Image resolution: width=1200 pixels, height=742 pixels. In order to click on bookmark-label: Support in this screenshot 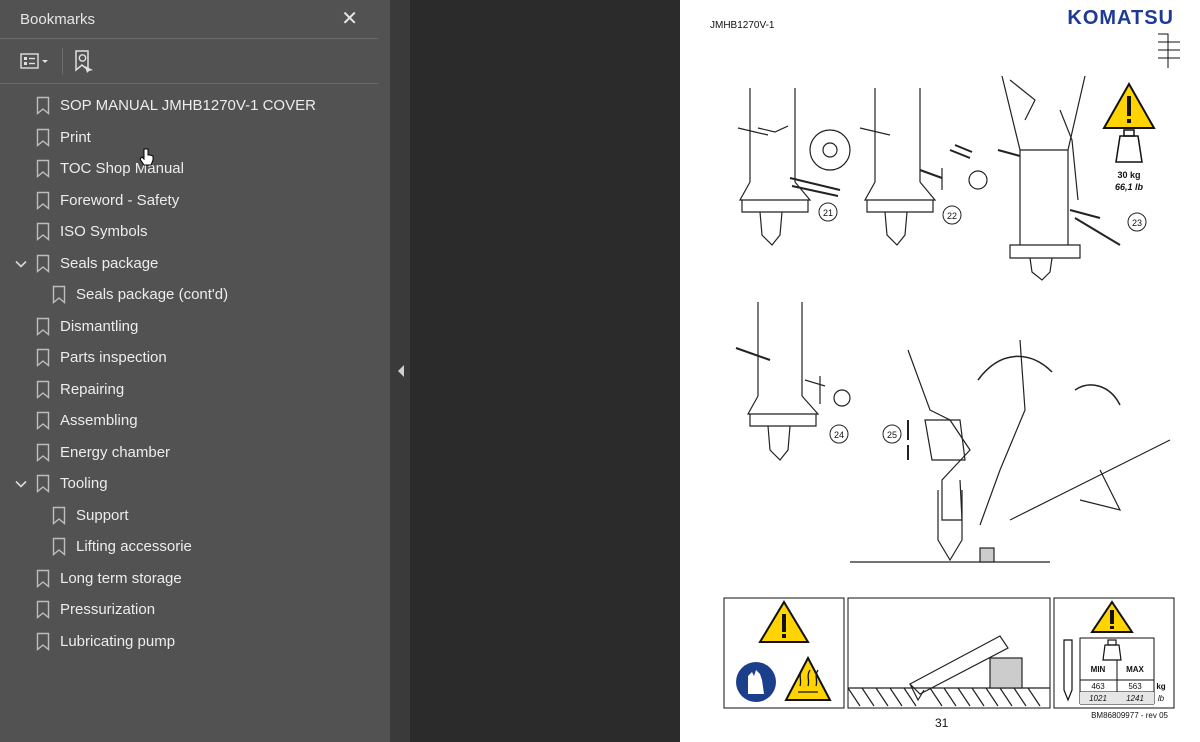, I will do `click(102, 515)`.